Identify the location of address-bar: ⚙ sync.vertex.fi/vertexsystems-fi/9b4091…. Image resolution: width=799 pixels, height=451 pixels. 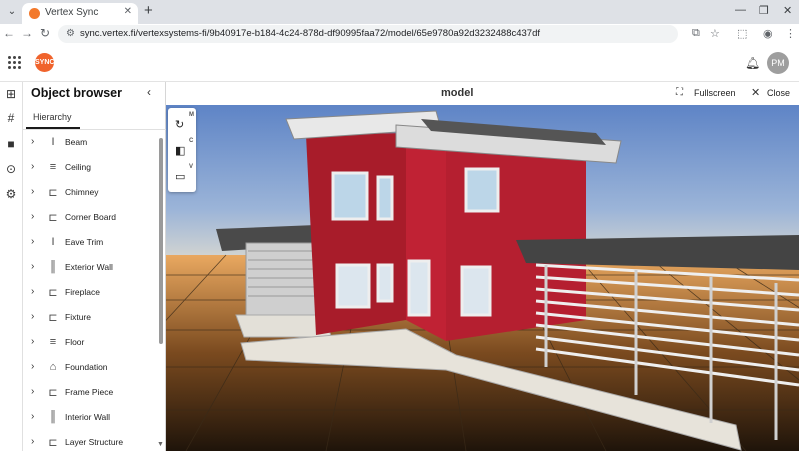
(368, 34).